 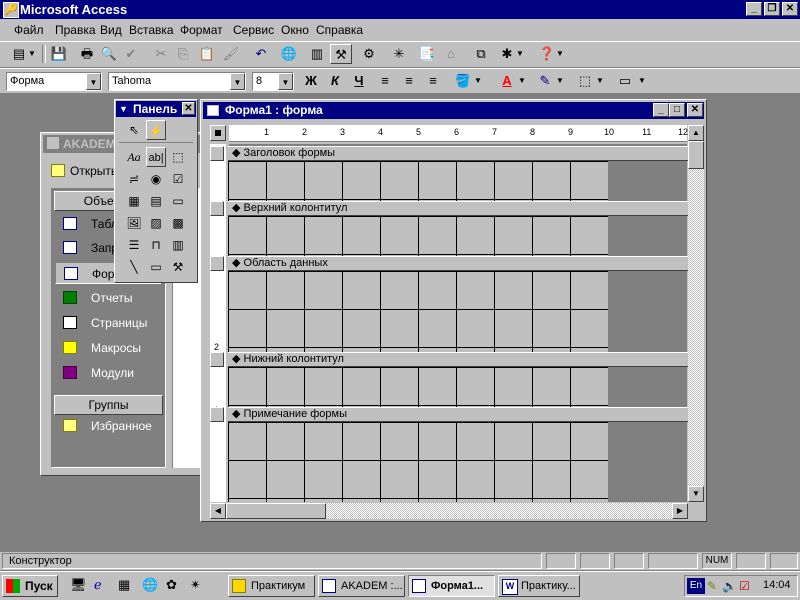 I want to click on menu-insert: Вставка, so click(x=151, y=30).